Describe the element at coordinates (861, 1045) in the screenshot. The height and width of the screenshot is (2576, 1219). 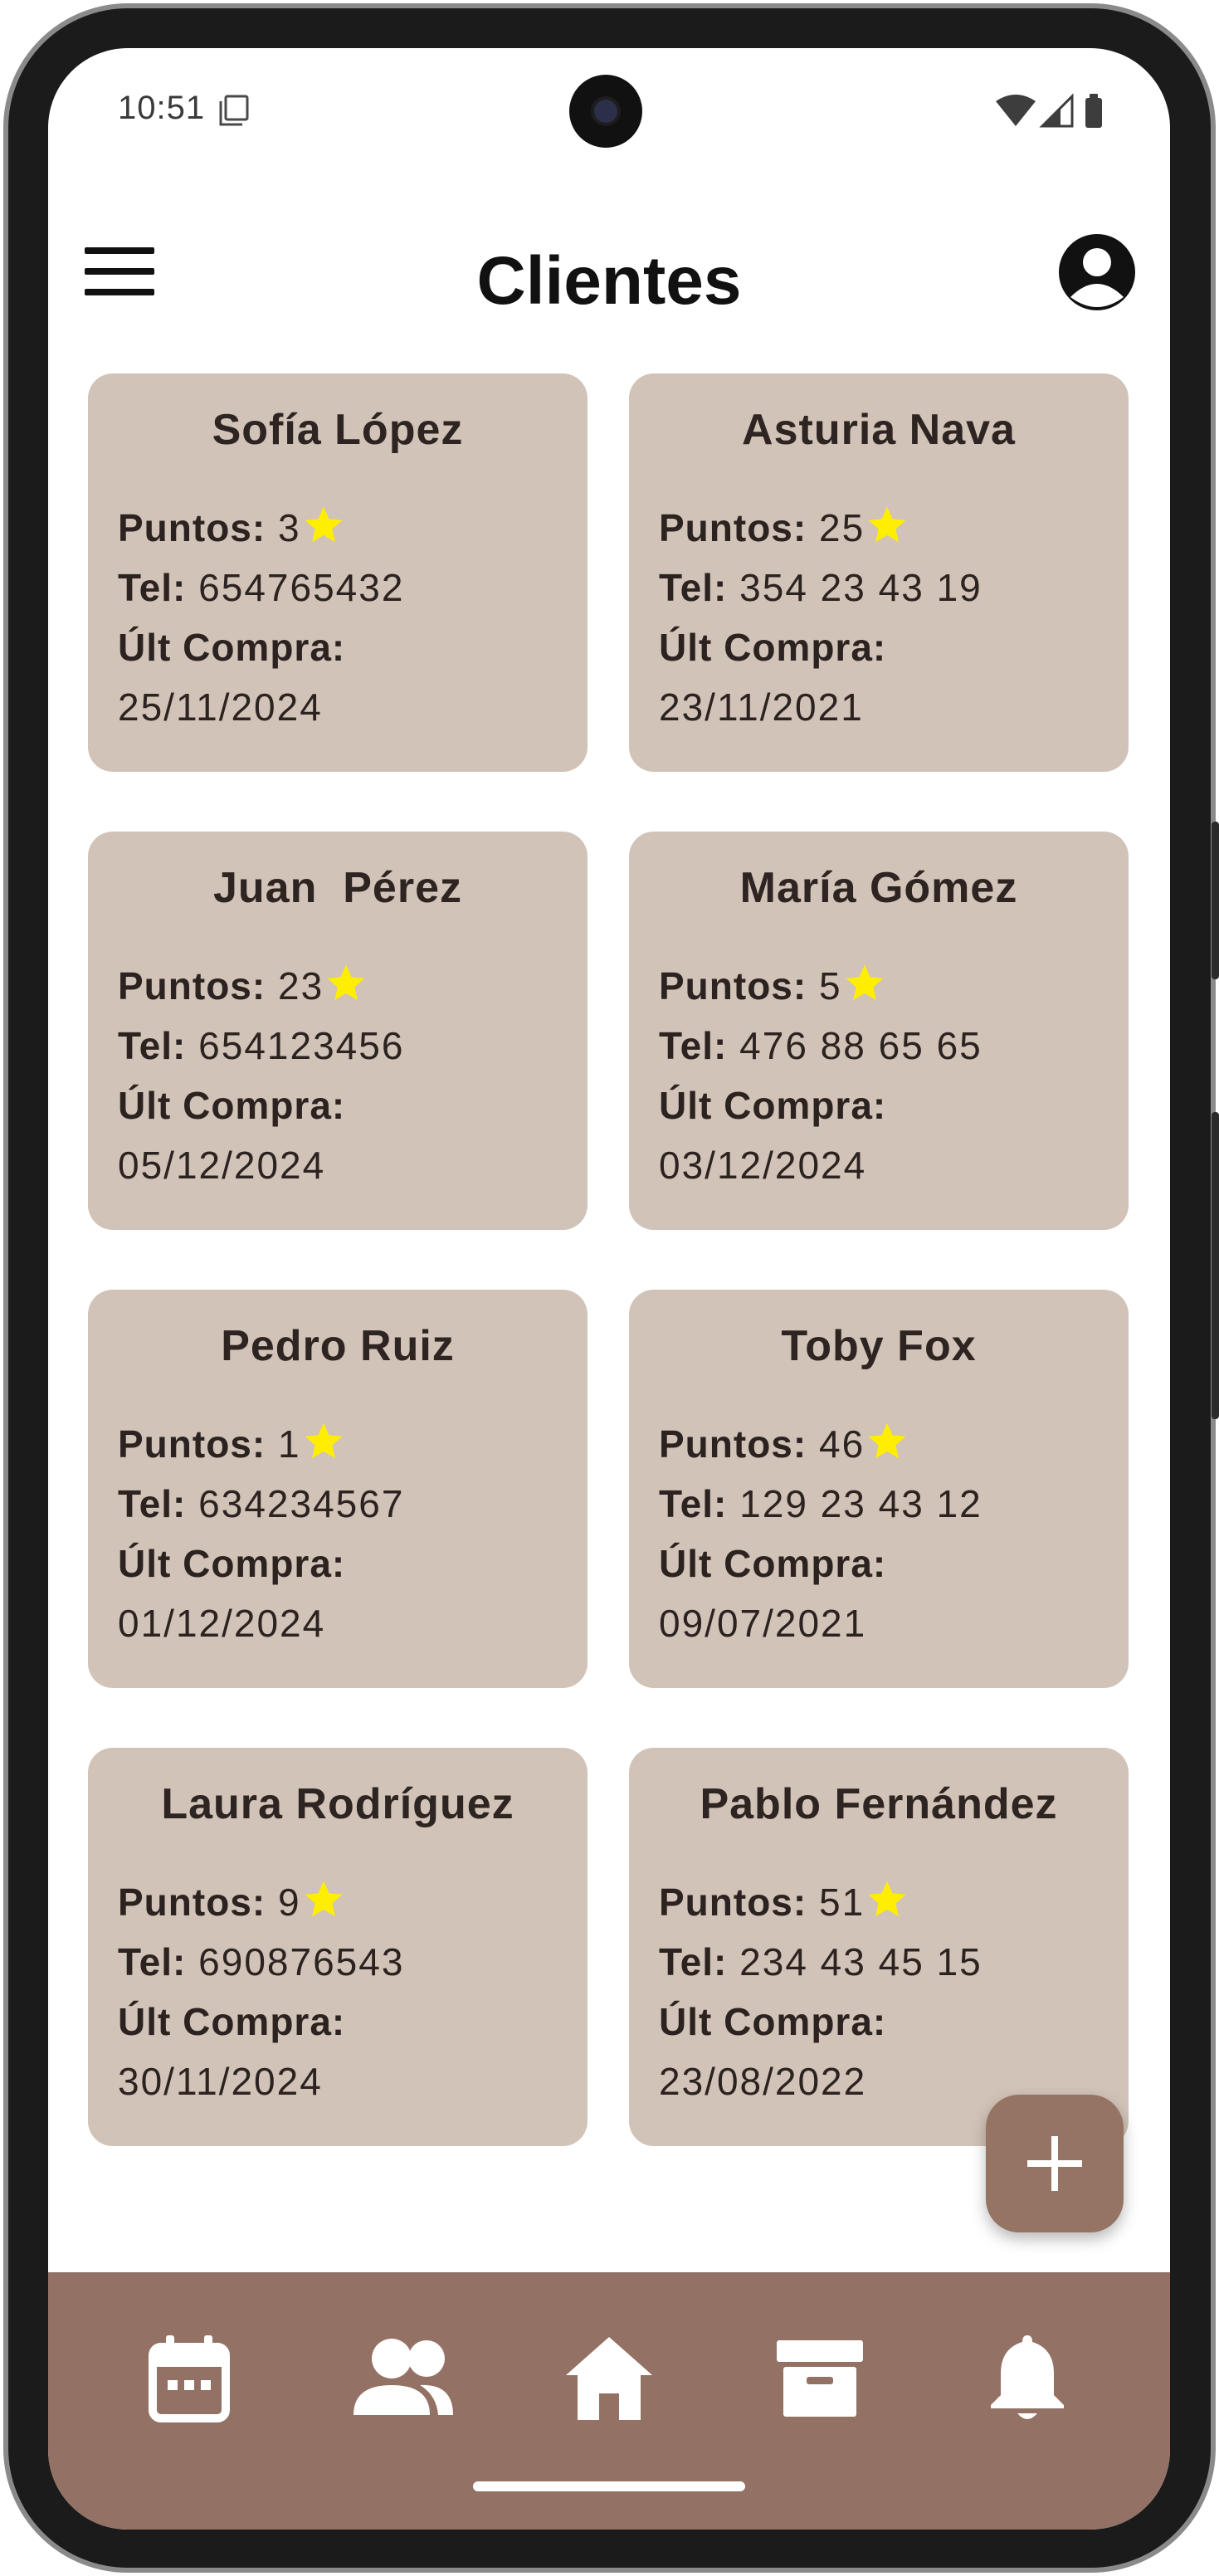
I see `client-phone: 476 88 65 65` at that location.